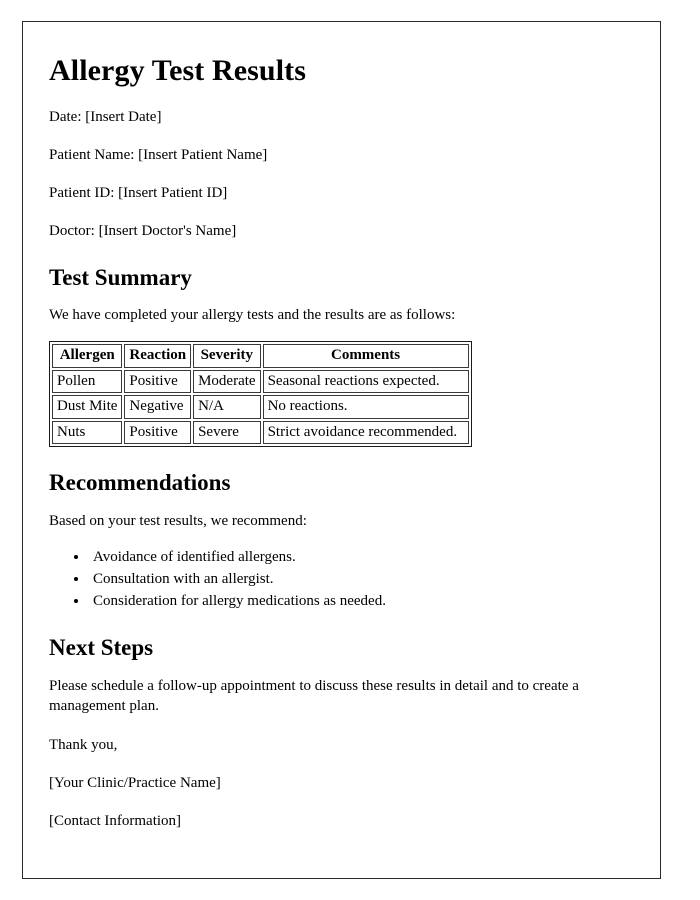 The width and height of the screenshot is (700, 900). Describe the element at coordinates (227, 381) in the screenshot. I see `cell-severity: Moderate` at that location.